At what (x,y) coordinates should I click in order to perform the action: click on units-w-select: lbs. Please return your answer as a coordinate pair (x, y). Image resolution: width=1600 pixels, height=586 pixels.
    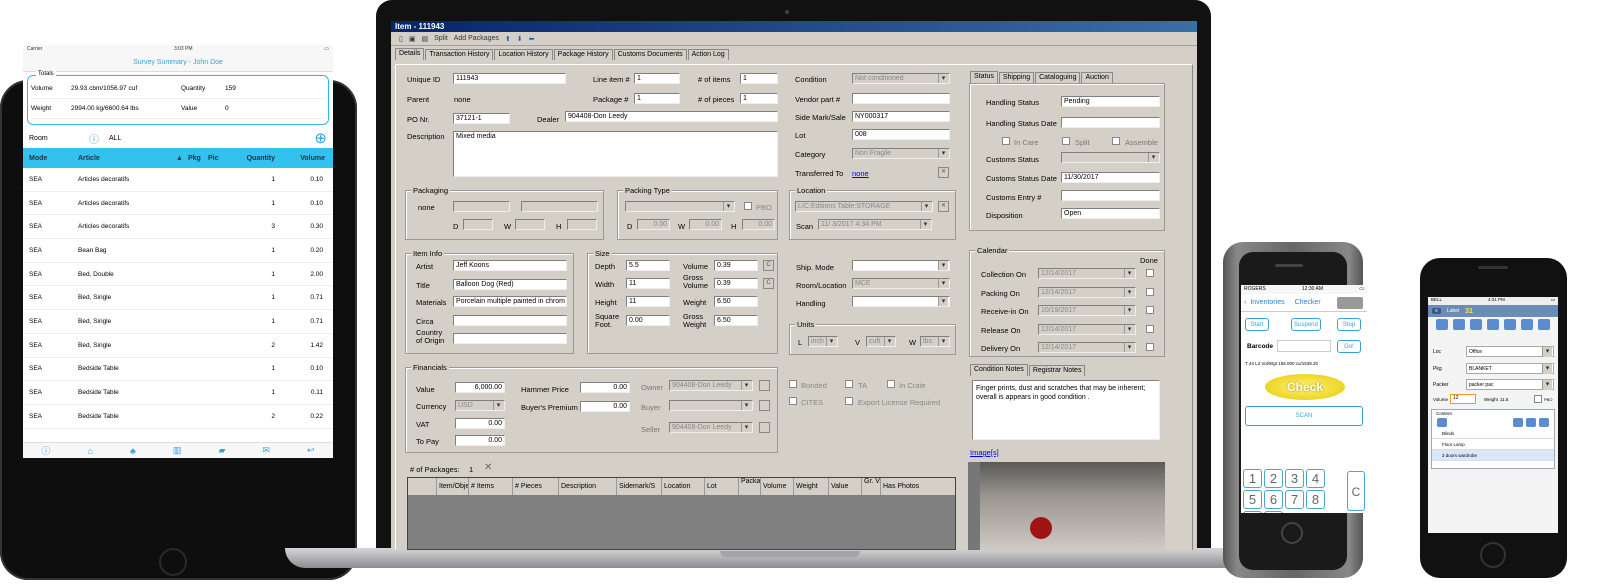
    Looking at the image, I should click on (935, 341).